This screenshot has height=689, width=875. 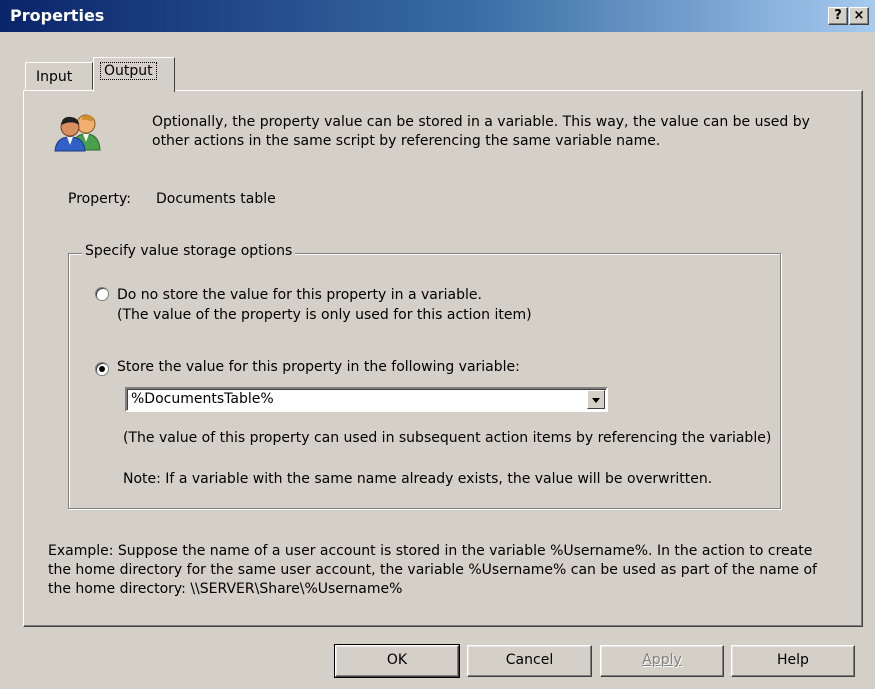 I want to click on apply-button: Apply, so click(x=662, y=661).